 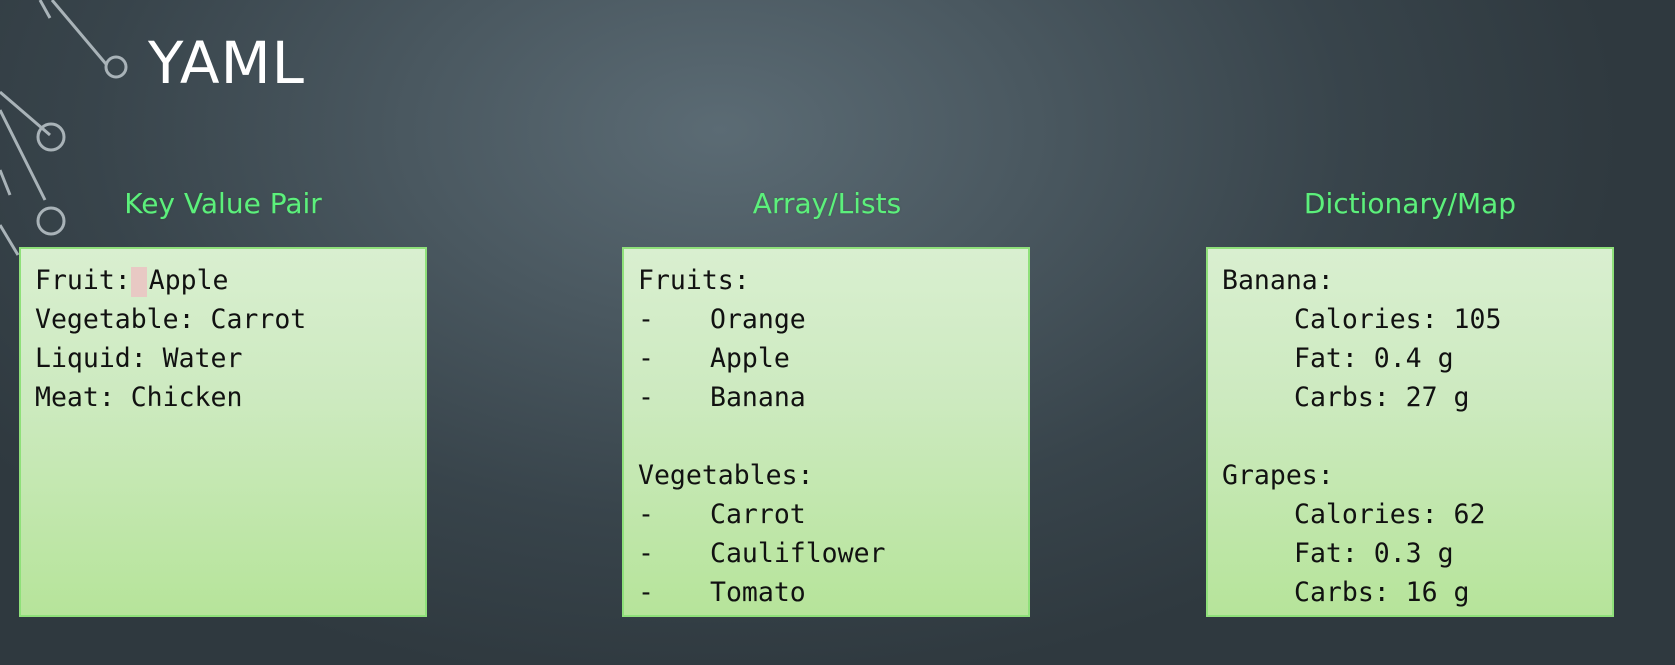 What do you see at coordinates (1382, 397) in the screenshot?
I see `dict-entry: Carbs: 27 g` at bounding box center [1382, 397].